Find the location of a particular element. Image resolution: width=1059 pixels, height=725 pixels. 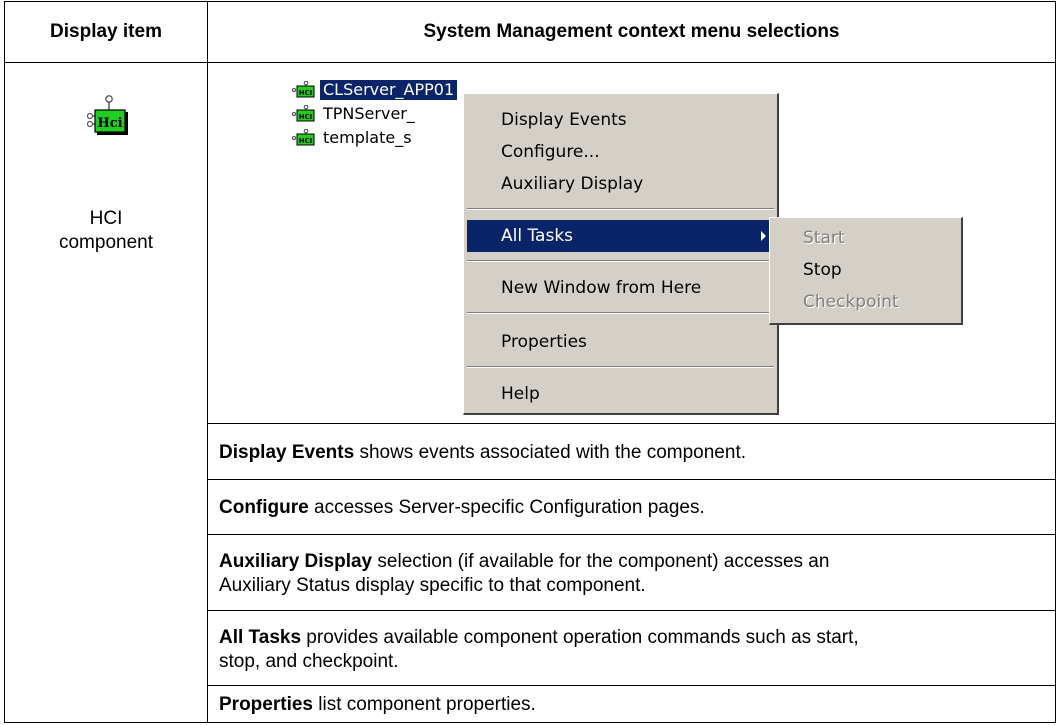

submenu-item-start: Start is located at coordinates (865, 238).